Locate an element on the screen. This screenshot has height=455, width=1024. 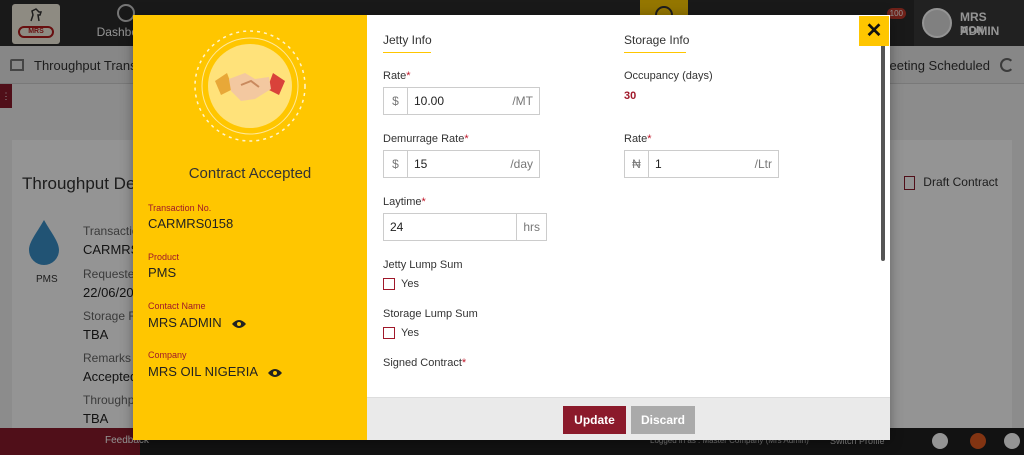
jetty-rate-input: $ 10.00 /MT is located at coordinates (461, 101).